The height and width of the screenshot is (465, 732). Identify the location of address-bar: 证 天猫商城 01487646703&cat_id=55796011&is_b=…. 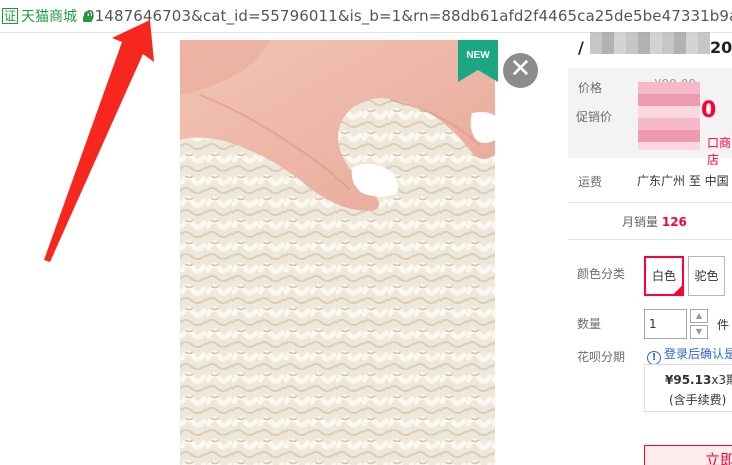
(366, 16).